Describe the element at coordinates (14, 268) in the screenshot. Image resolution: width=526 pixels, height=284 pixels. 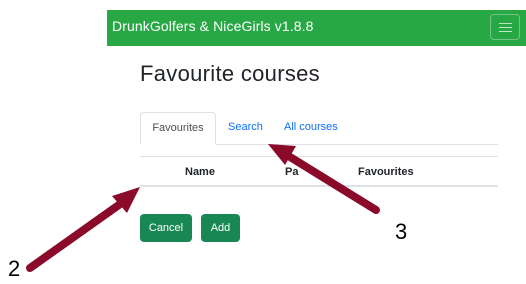
I see `annotation-label-2: 2` at that location.